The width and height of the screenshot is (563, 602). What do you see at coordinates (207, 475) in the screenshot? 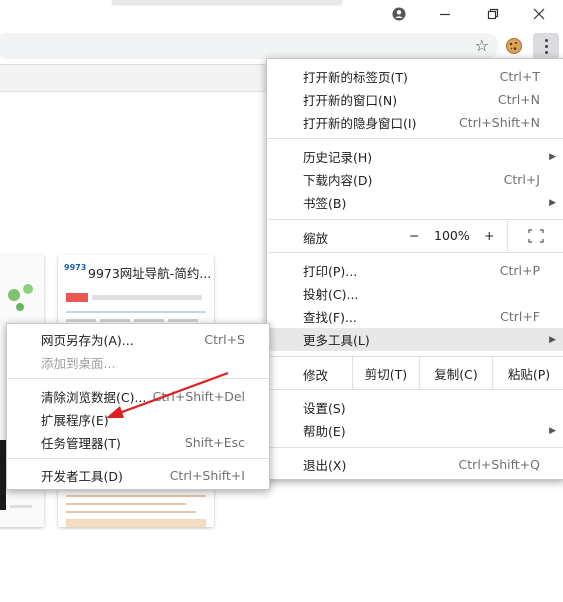
I see `menu-item-shortcut: Ctrl+Shift+I` at bounding box center [207, 475].